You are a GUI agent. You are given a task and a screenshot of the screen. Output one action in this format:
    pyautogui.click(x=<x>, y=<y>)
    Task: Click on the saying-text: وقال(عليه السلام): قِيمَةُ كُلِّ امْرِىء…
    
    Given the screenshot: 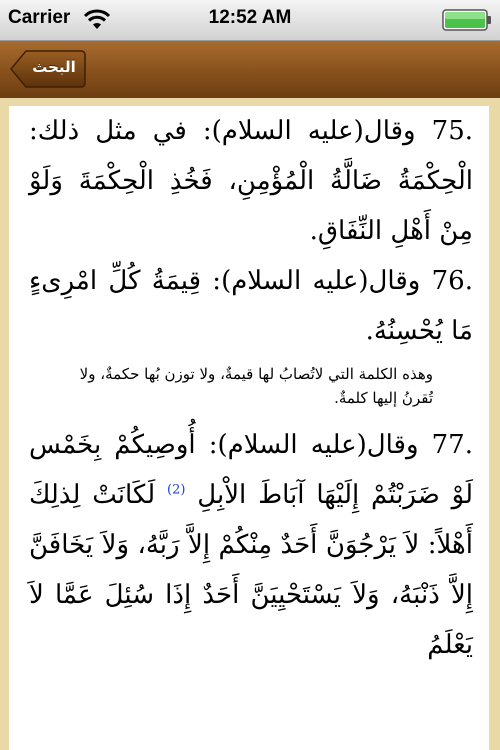 What is the action you would take?
    pyautogui.click(x=251, y=306)
    